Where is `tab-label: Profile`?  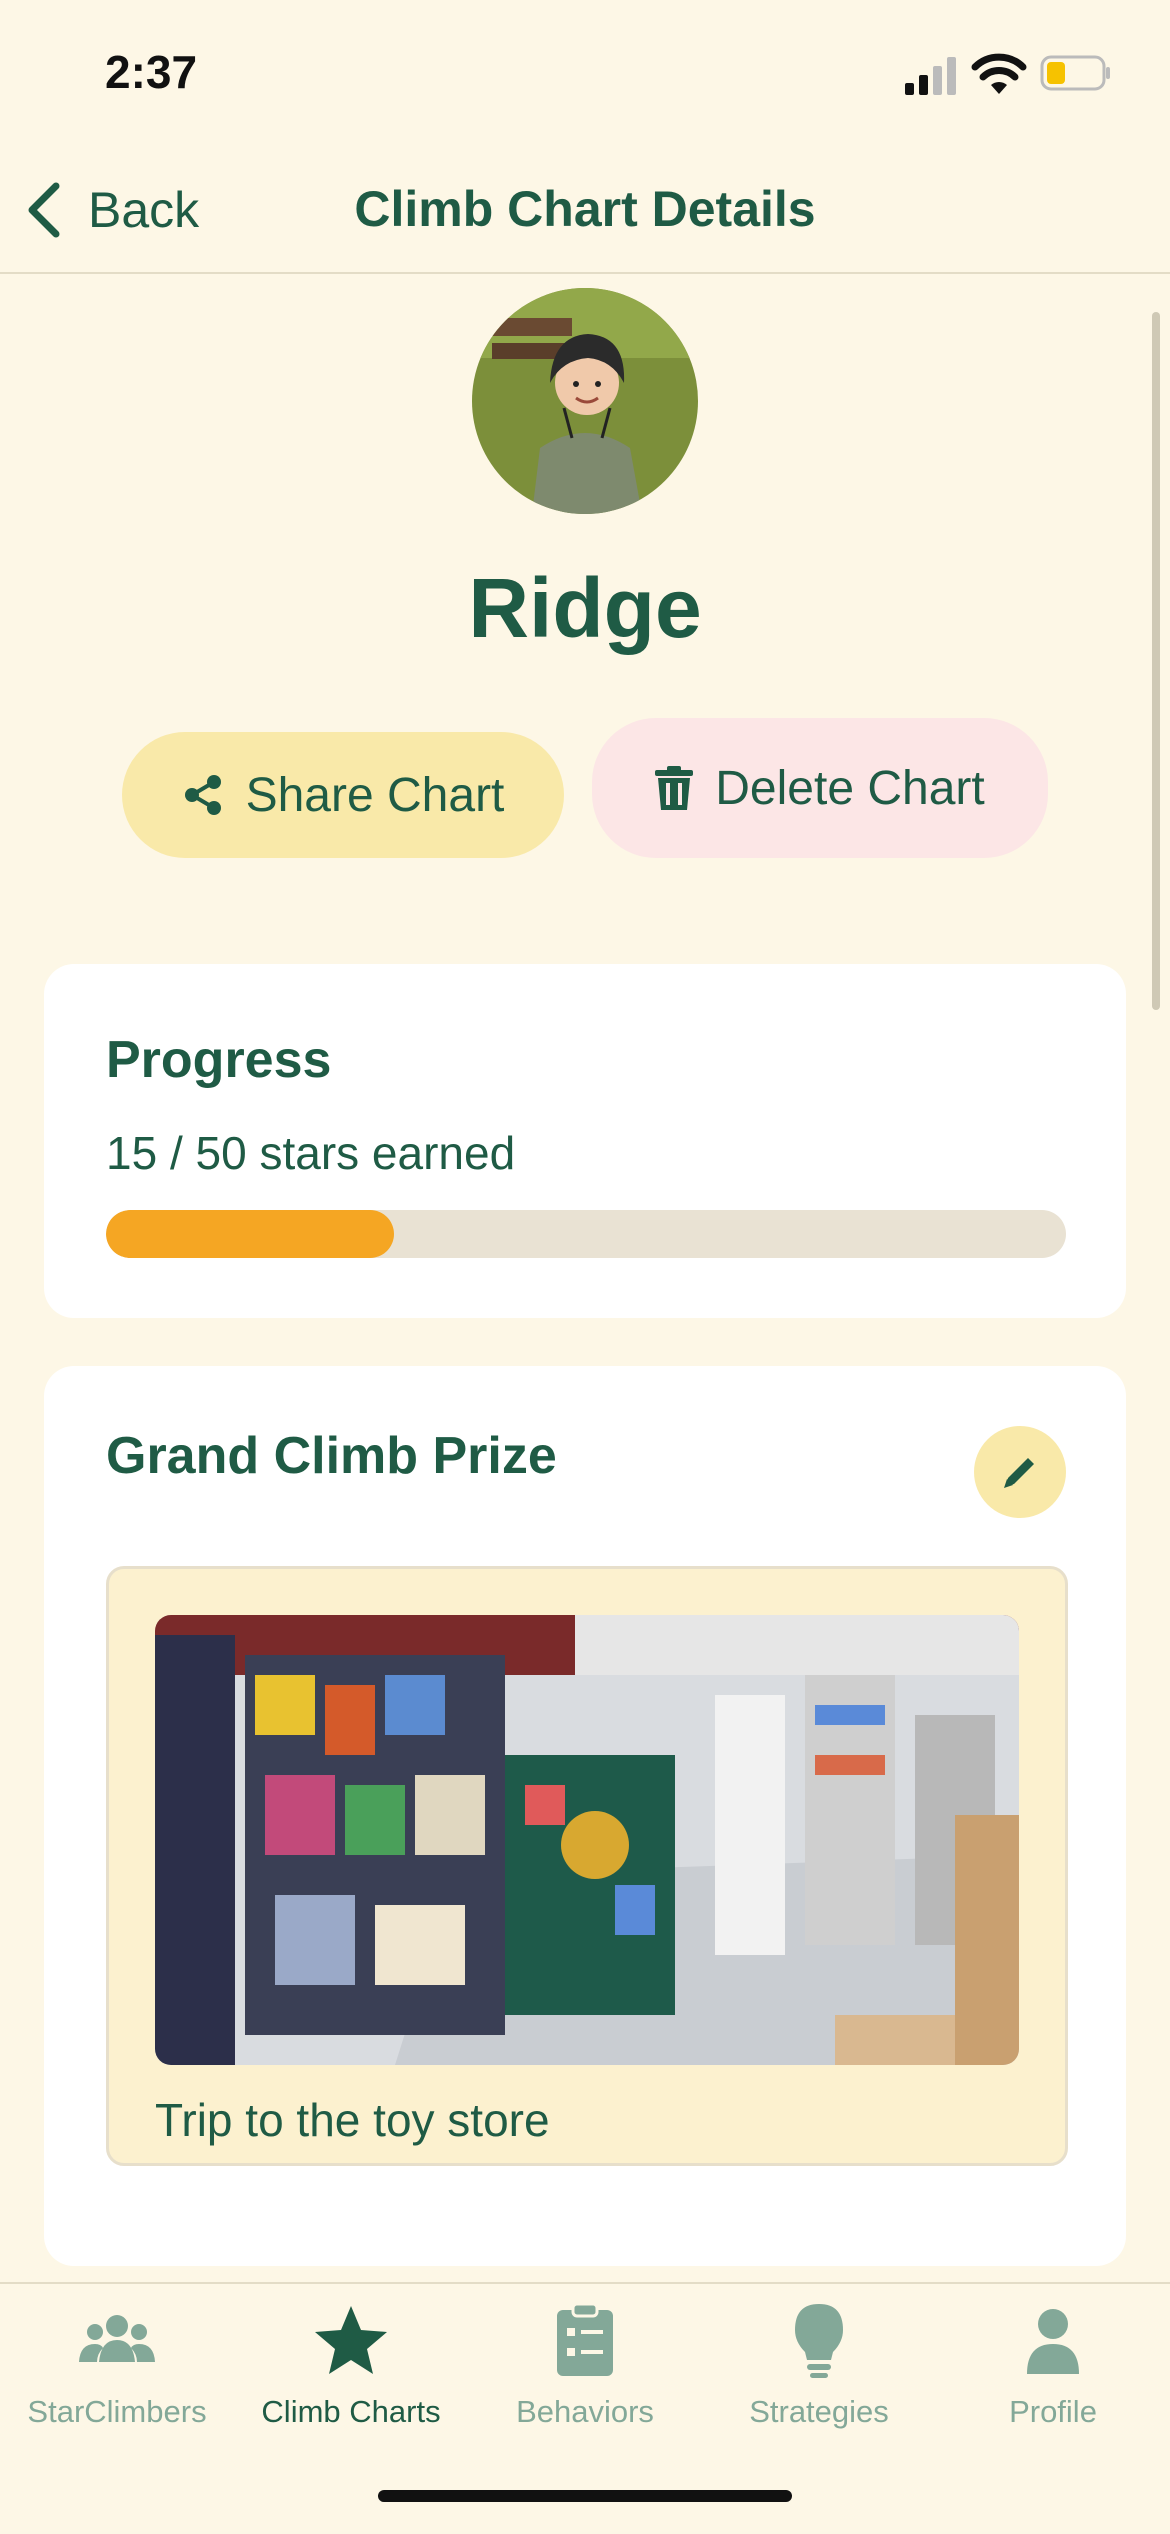 tab-label: Profile is located at coordinates (1053, 2411).